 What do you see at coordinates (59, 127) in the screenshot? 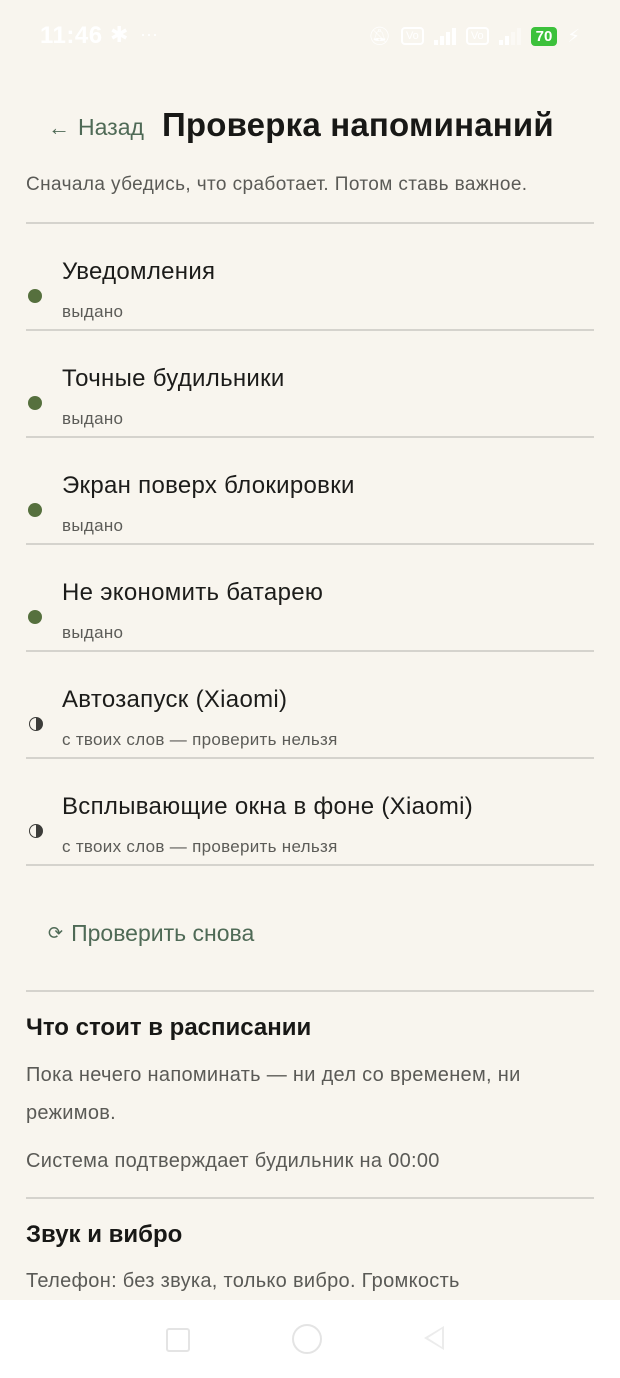
I see `arrow-left-icon: ←` at bounding box center [59, 127].